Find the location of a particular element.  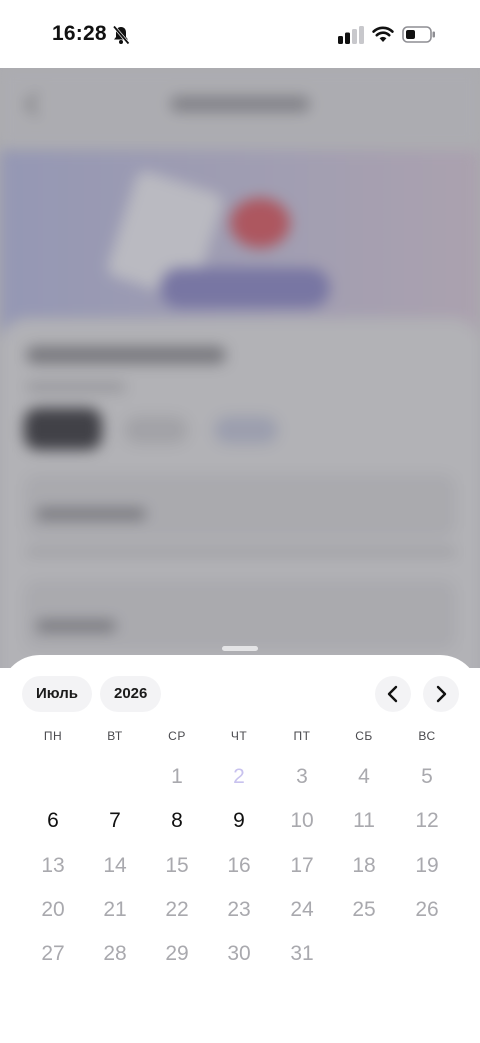

wifi-icon is located at coordinates (383, 34).